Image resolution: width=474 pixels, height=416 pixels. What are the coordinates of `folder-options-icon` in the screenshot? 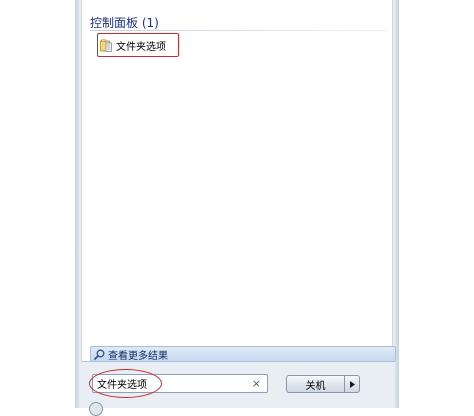 It's located at (106, 45).